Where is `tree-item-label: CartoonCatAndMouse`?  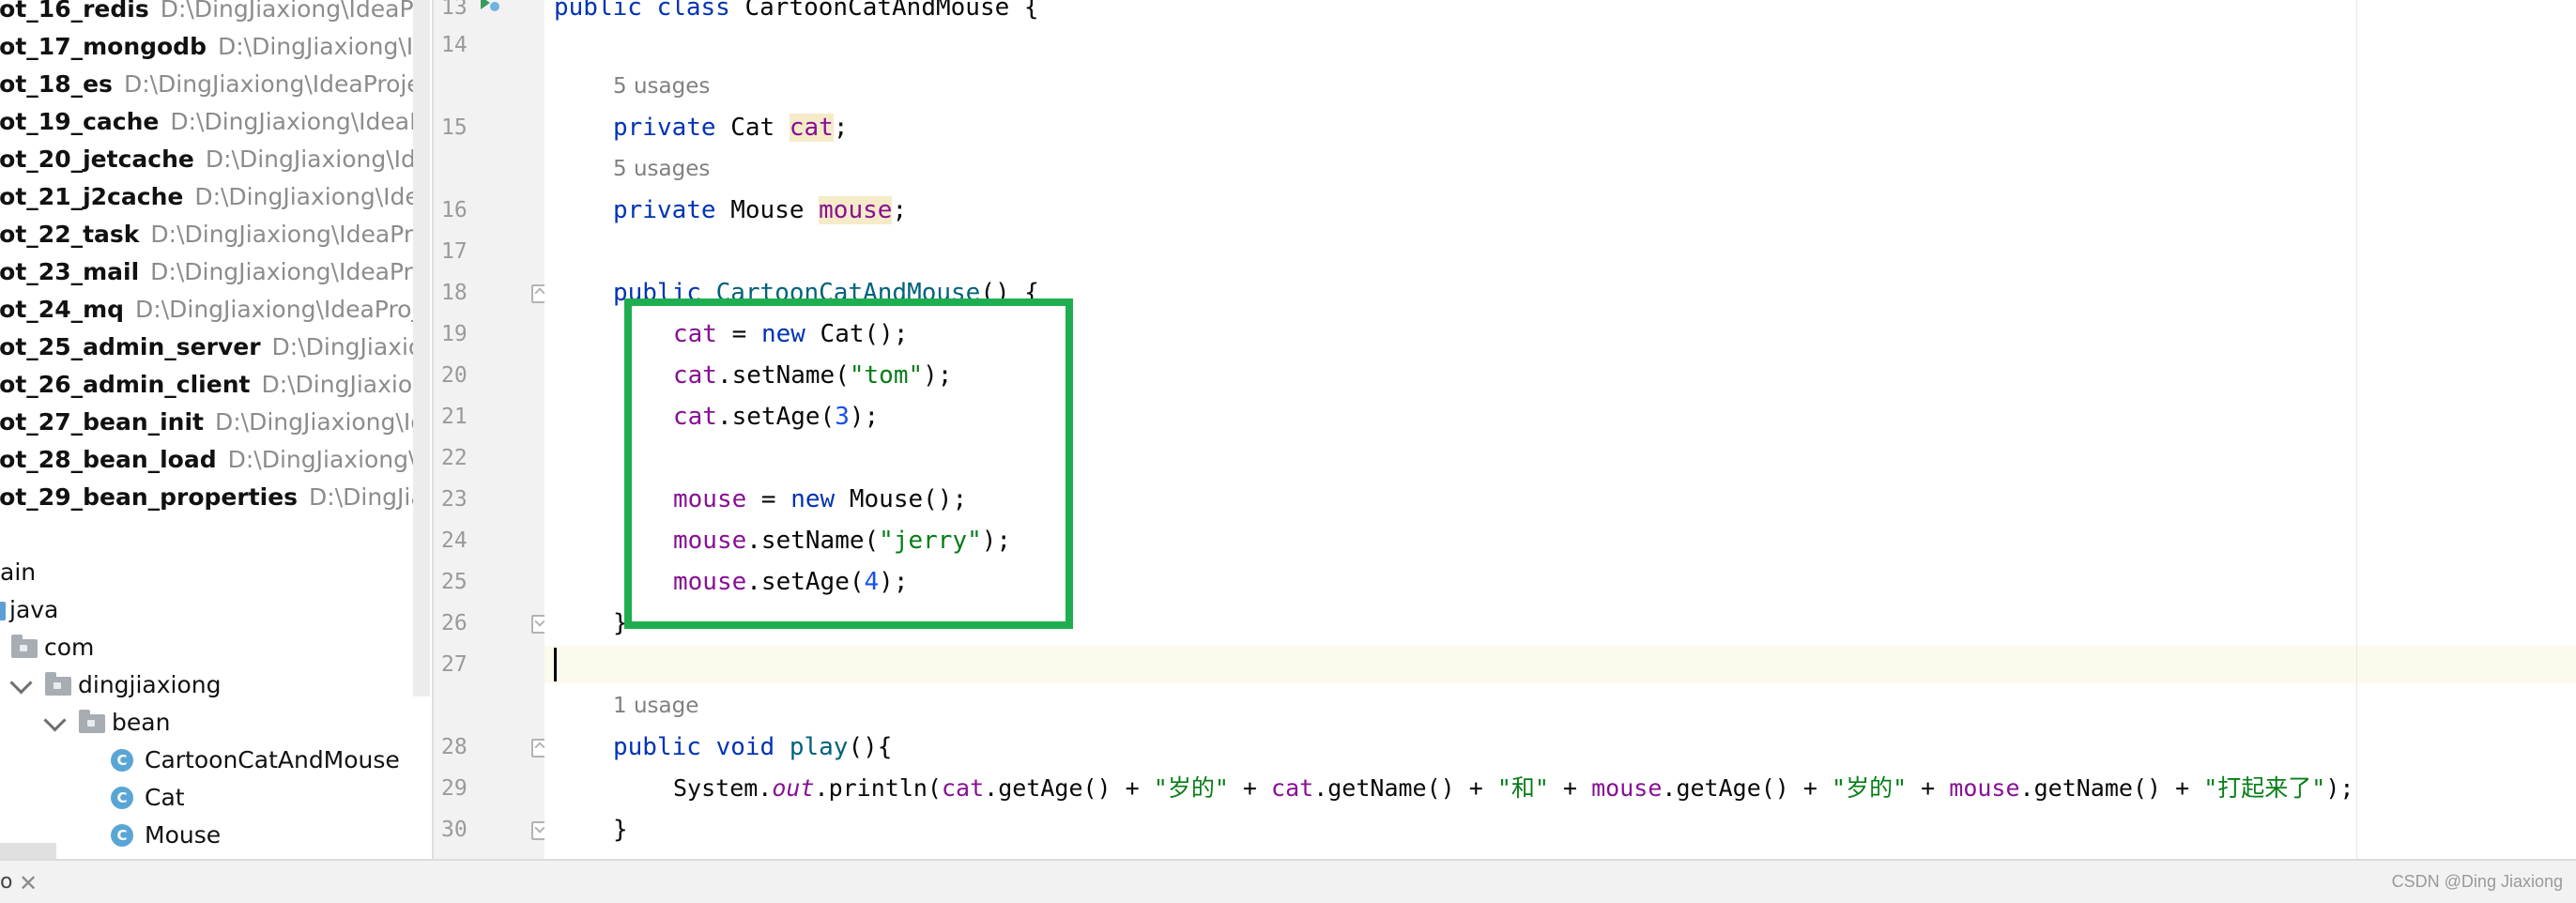
tree-item-label: CartoonCatAndMouse is located at coordinates (273, 759).